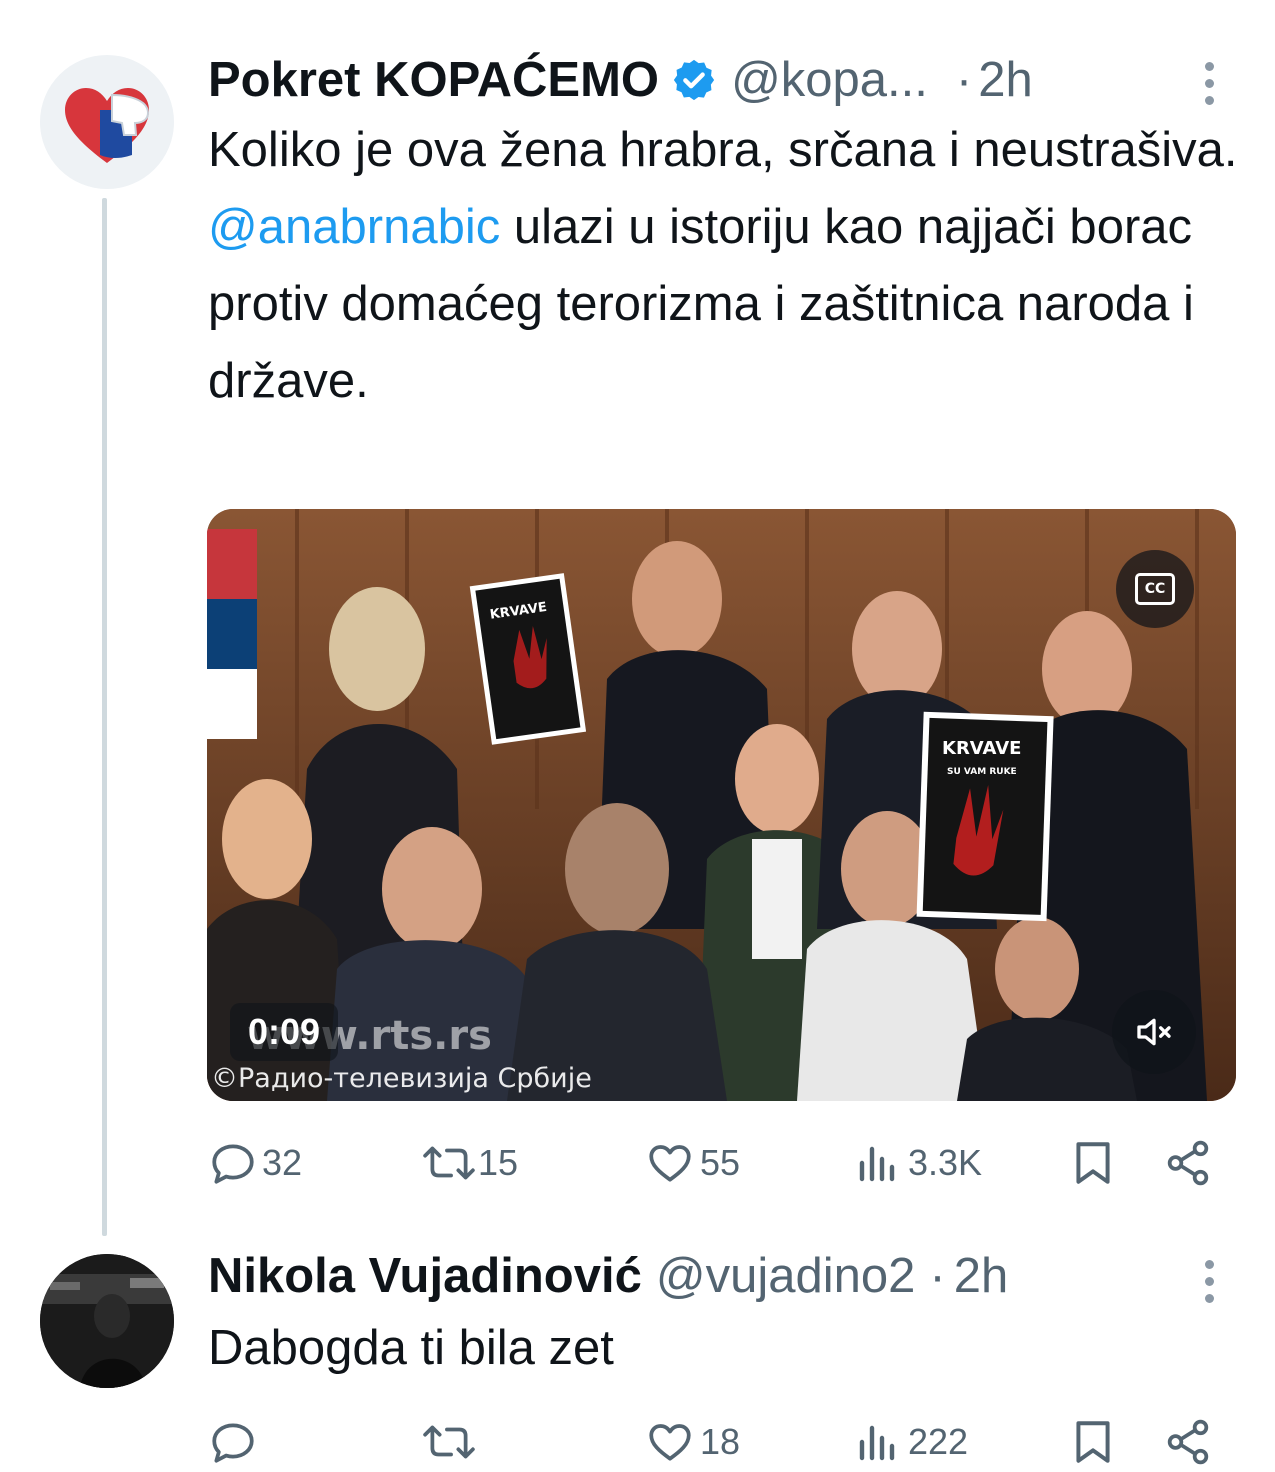 The image size is (1275, 1472). What do you see at coordinates (720, 1441) in the screenshot?
I see `like-count: 18` at bounding box center [720, 1441].